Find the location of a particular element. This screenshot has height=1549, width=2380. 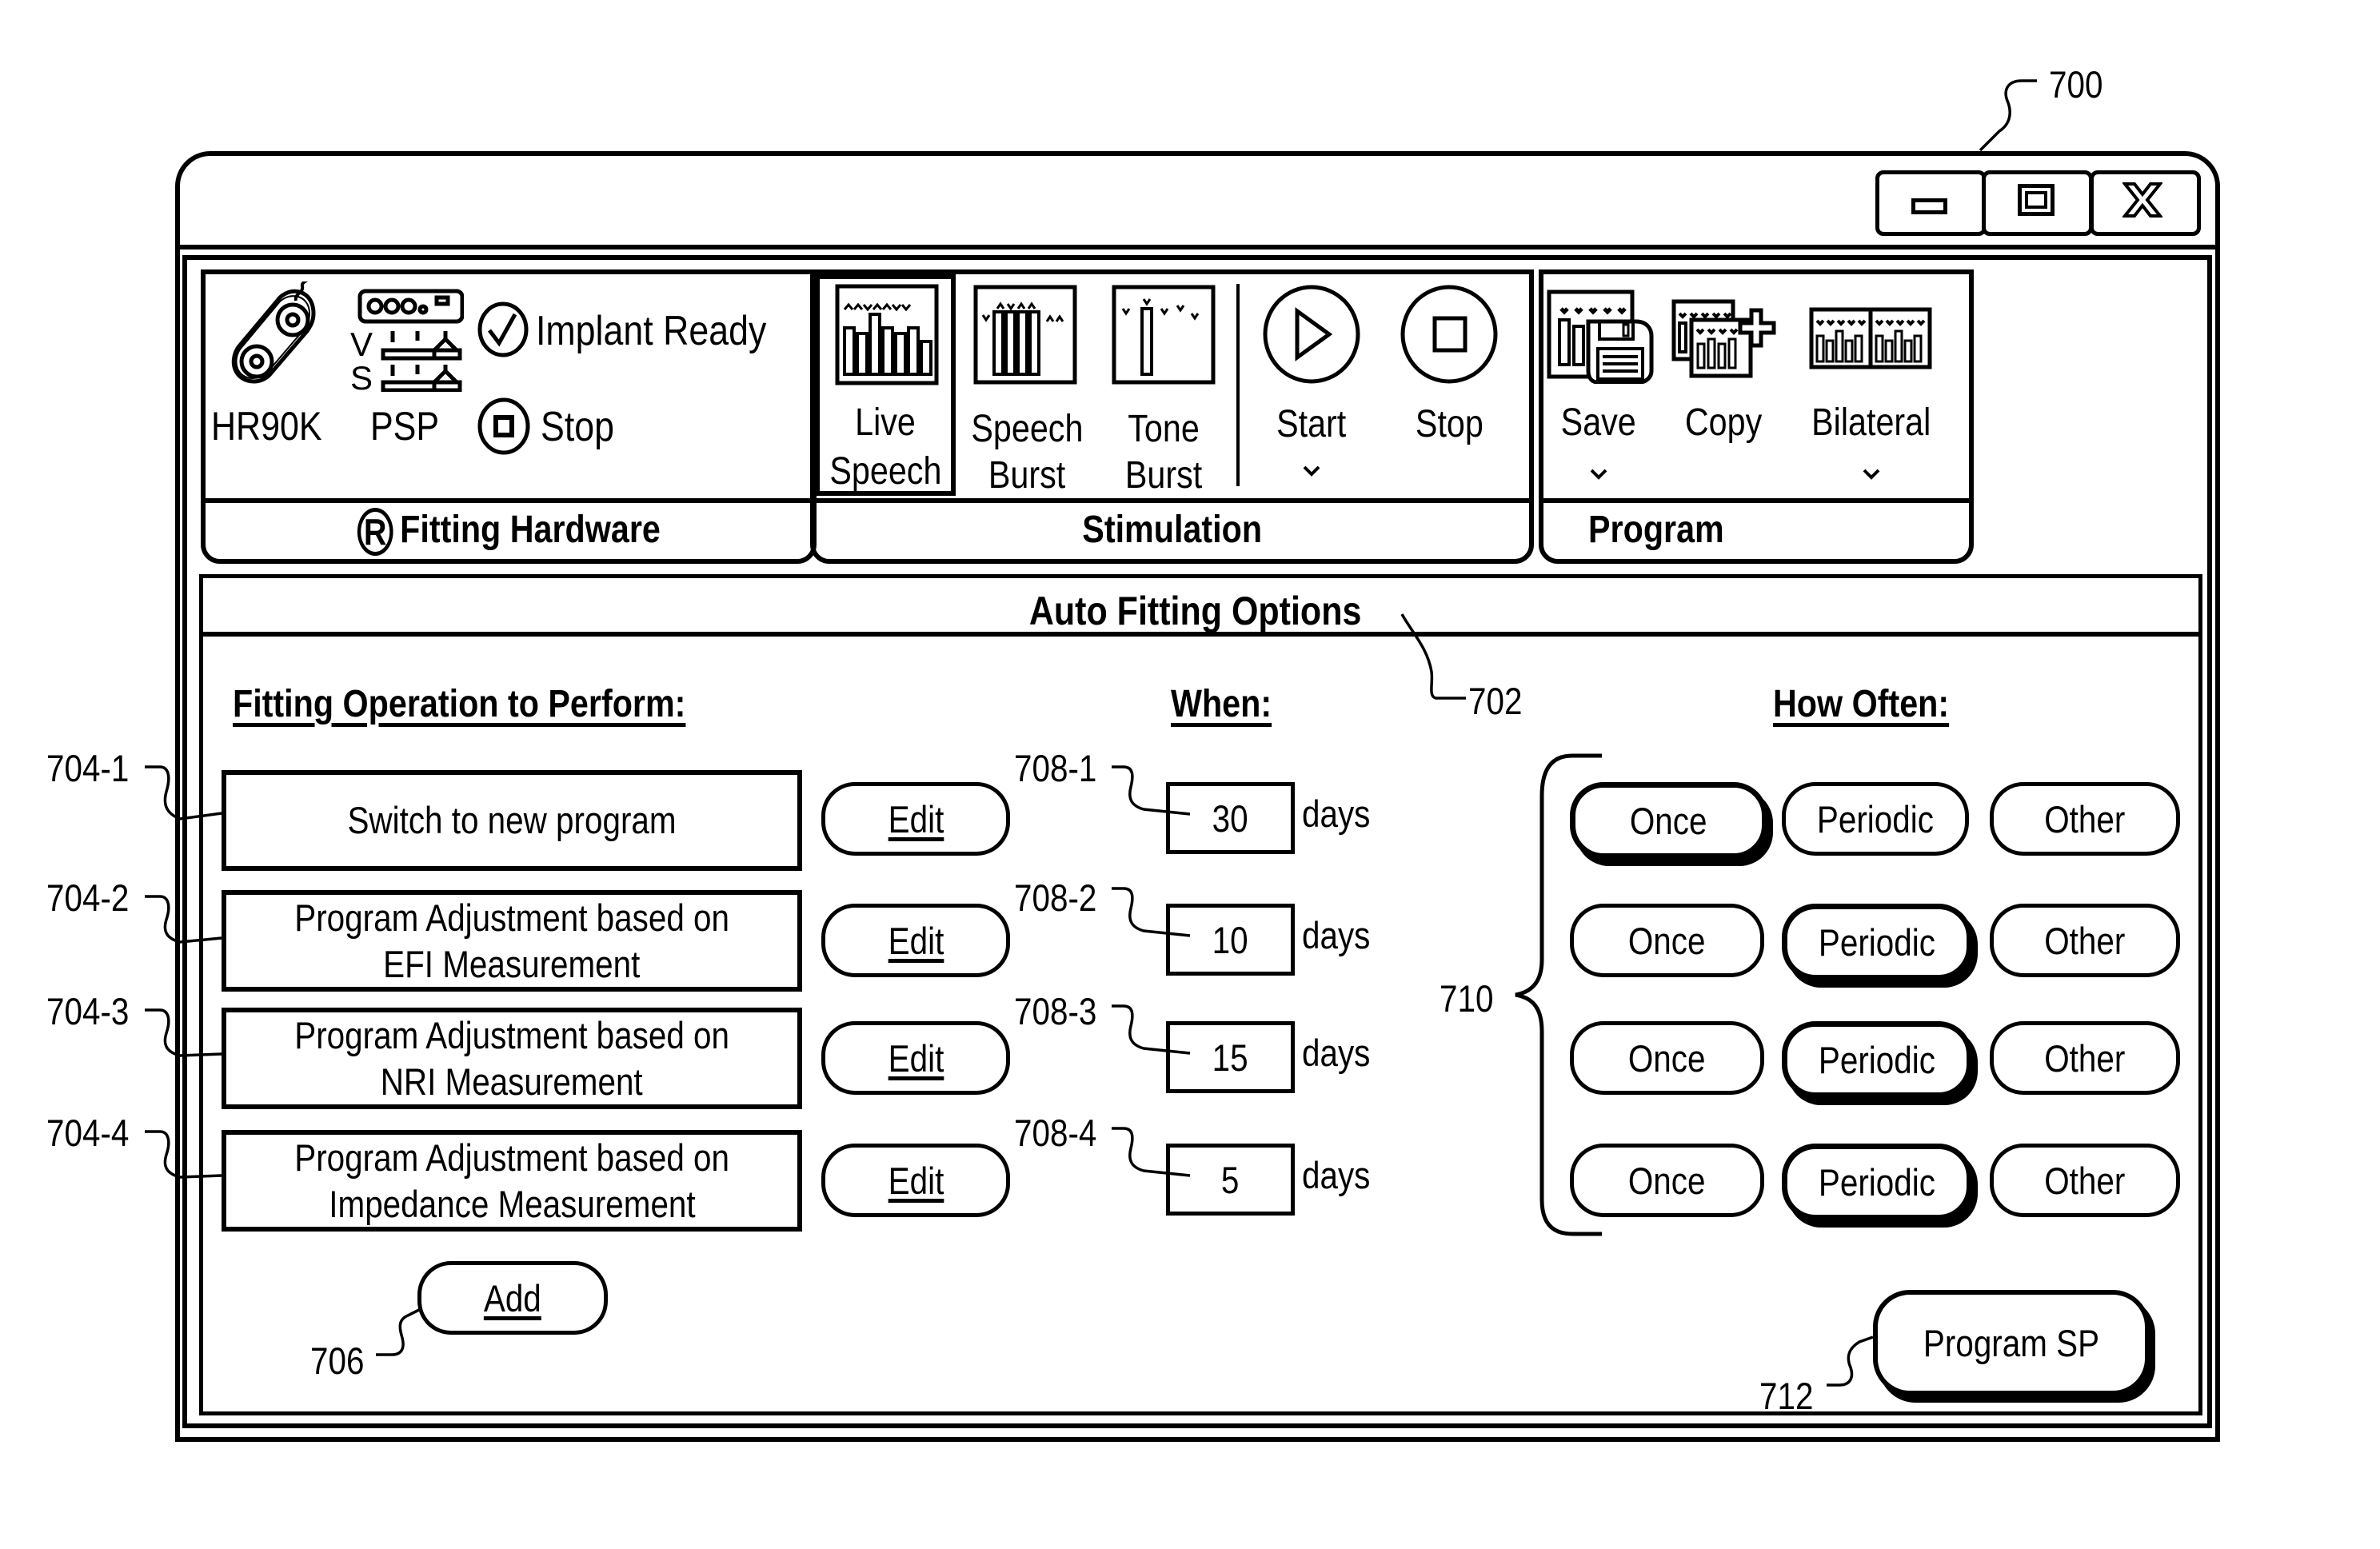

hr90k-label: HR90K is located at coordinates (266, 426).